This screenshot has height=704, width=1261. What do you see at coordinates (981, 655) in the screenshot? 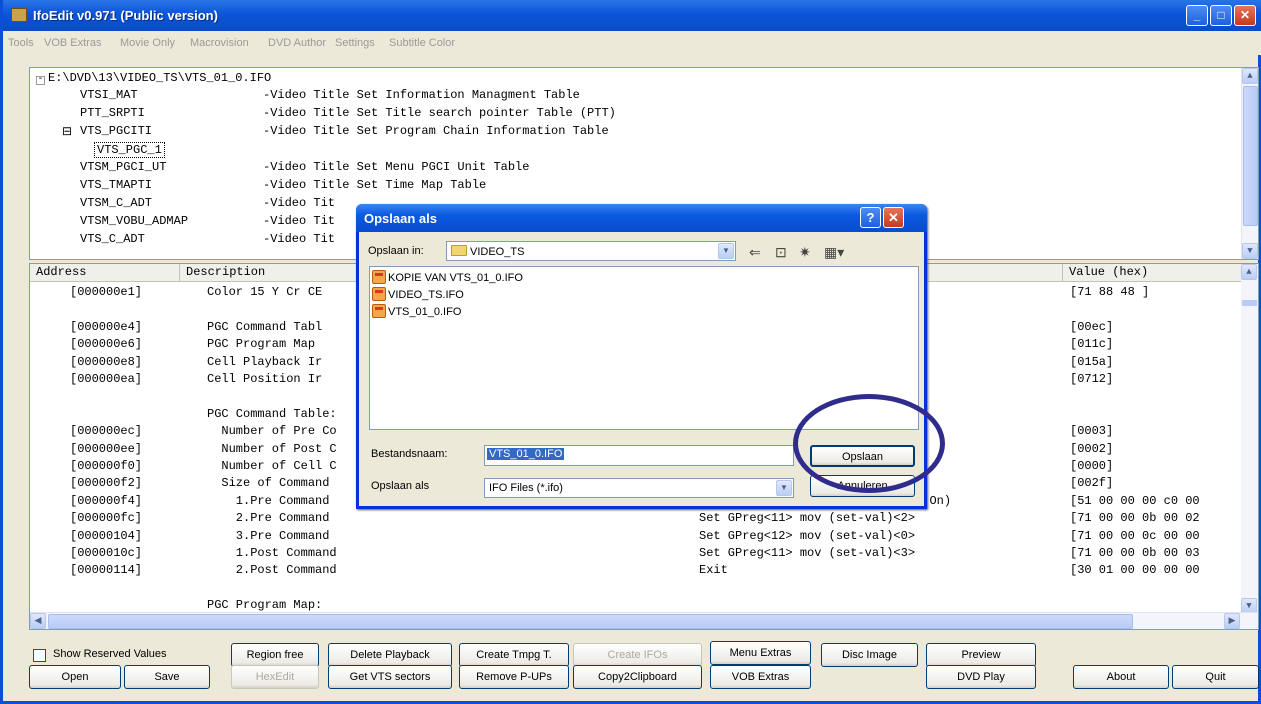
I see `preview-button: Preview` at bounding box center [981, 655].